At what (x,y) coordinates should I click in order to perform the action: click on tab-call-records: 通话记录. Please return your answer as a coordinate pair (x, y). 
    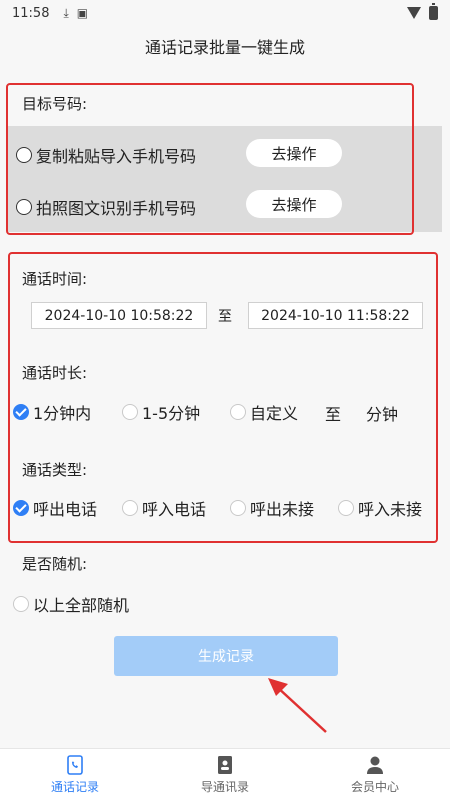
    Looking at the image, I should click on (75, 774).